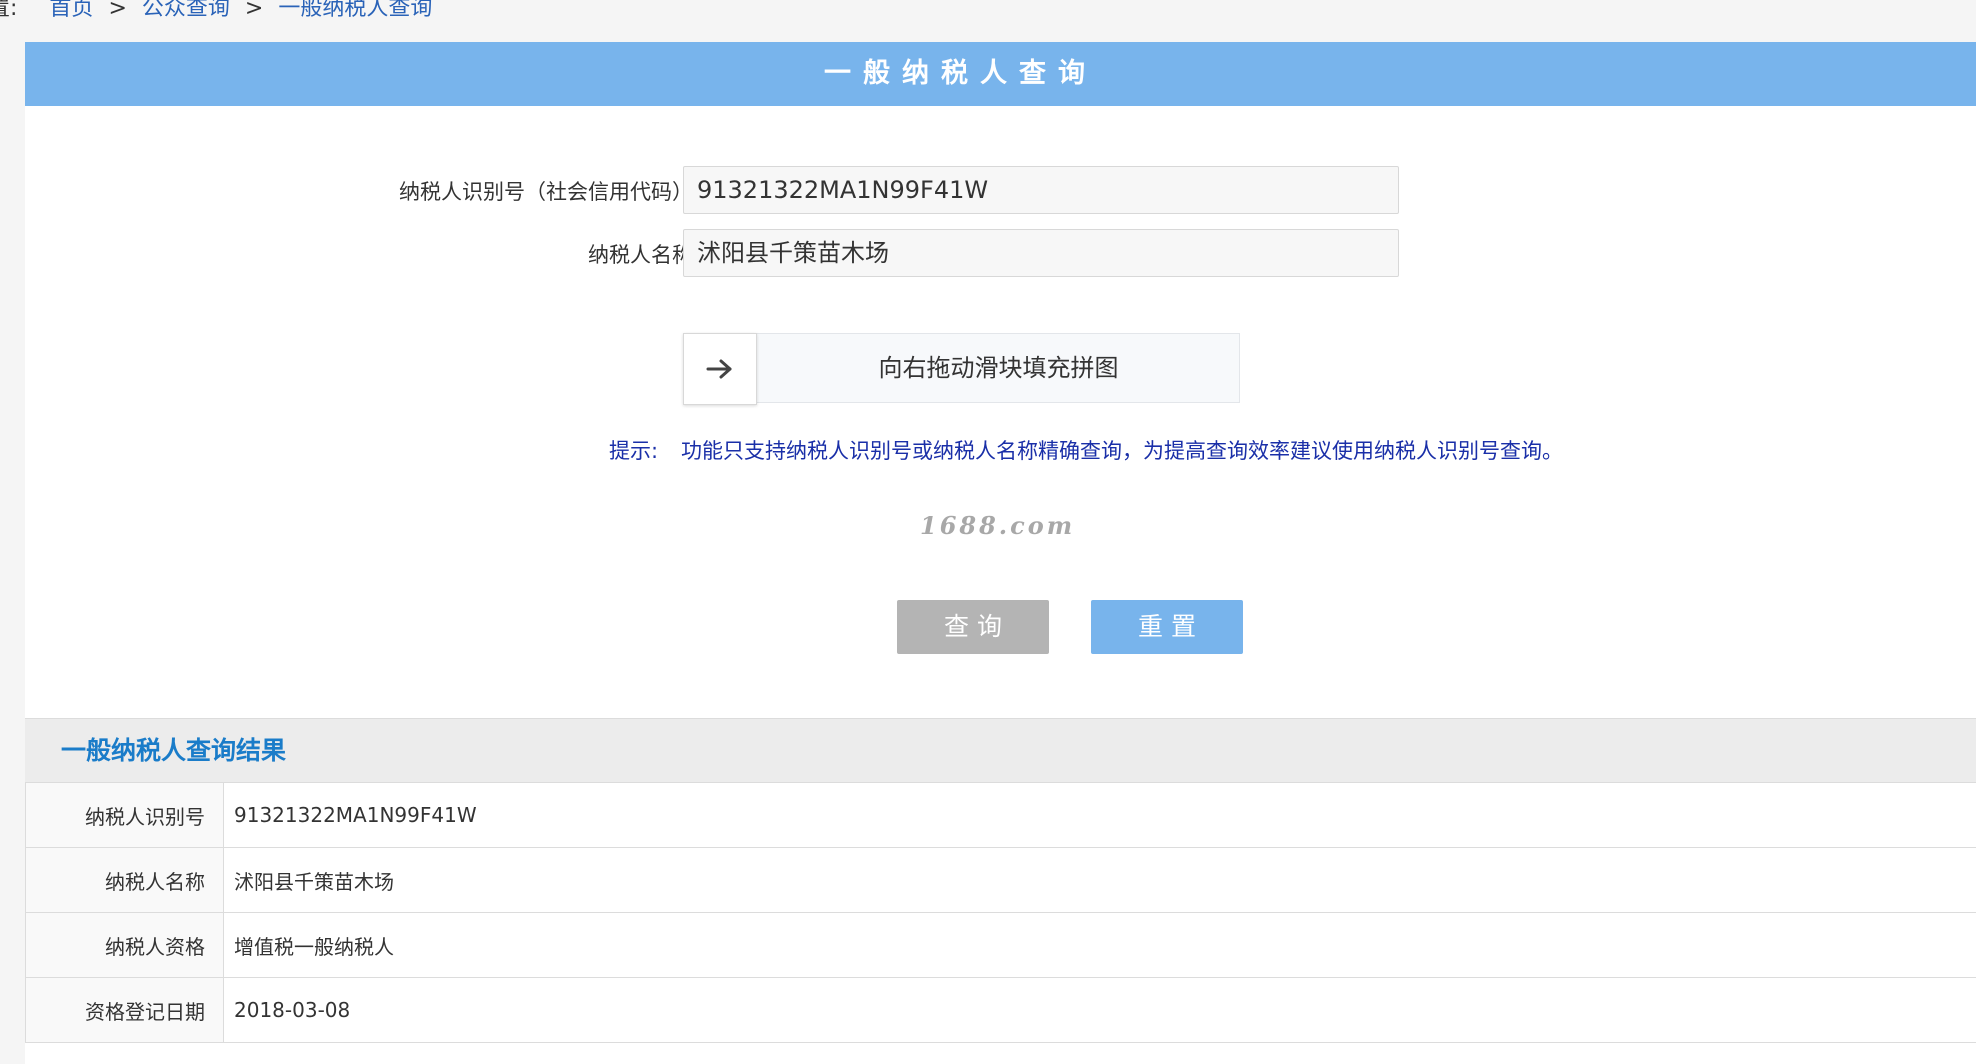 The width and height of the screenshot is (1976, 1064). I want to click on result-value: 2018-03-08, so click(1099, 1010).